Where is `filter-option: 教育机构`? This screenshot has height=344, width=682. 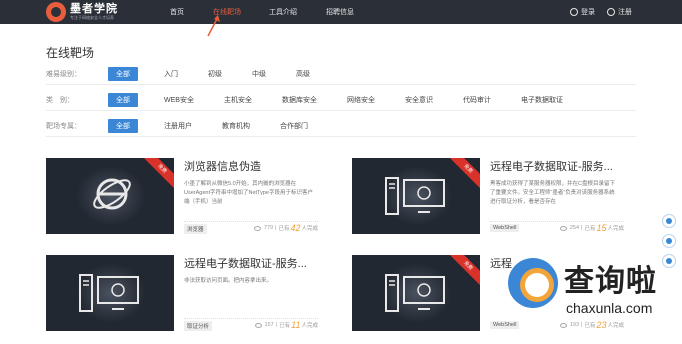 filter-option: 教育机构 is located at coordinates (236, 126).